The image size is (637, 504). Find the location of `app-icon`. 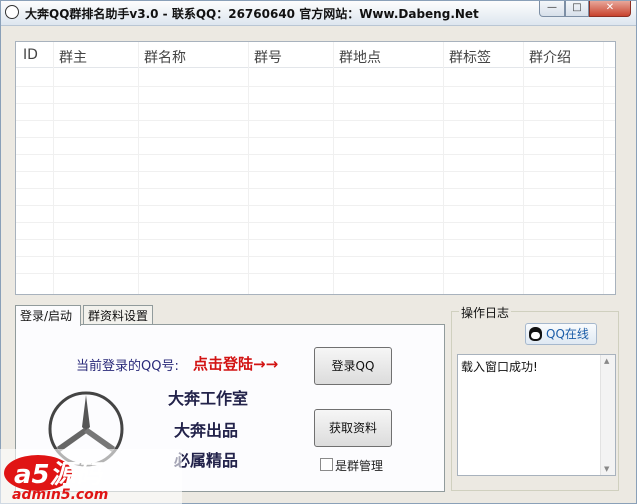

app-icon is located at coordinates (12, 12).